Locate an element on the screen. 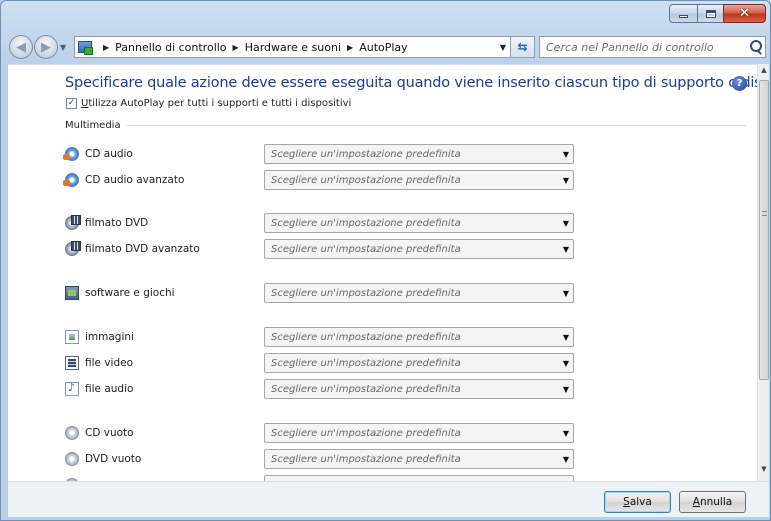  grip-icon is located at coordinates (764, 213).